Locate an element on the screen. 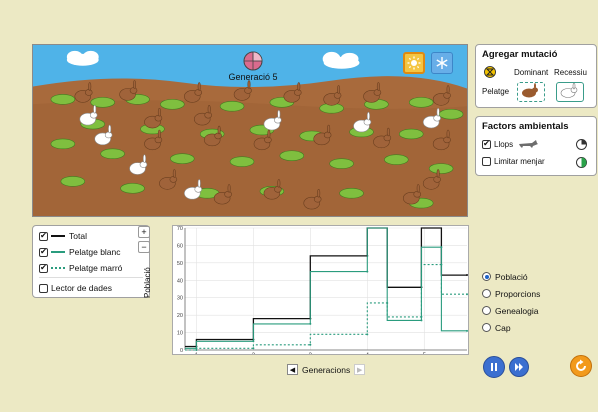 This screenshot has width=598, height=412. view-option-pedigree: Genealogia is located at coordinates (511, 310).